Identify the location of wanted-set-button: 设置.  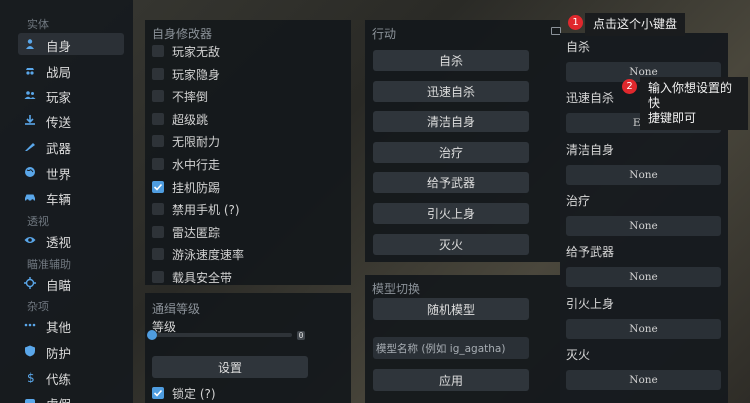
(230, 367).